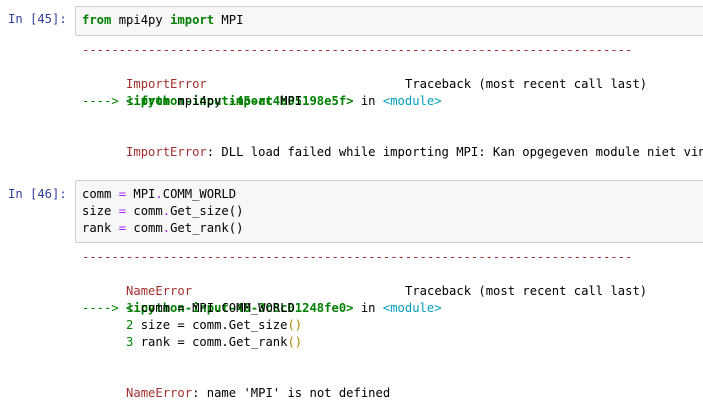 The width and height of the screenshot is (703, 419). I want to click on code-line: size = comm.Get_size(), so click(392, 211).